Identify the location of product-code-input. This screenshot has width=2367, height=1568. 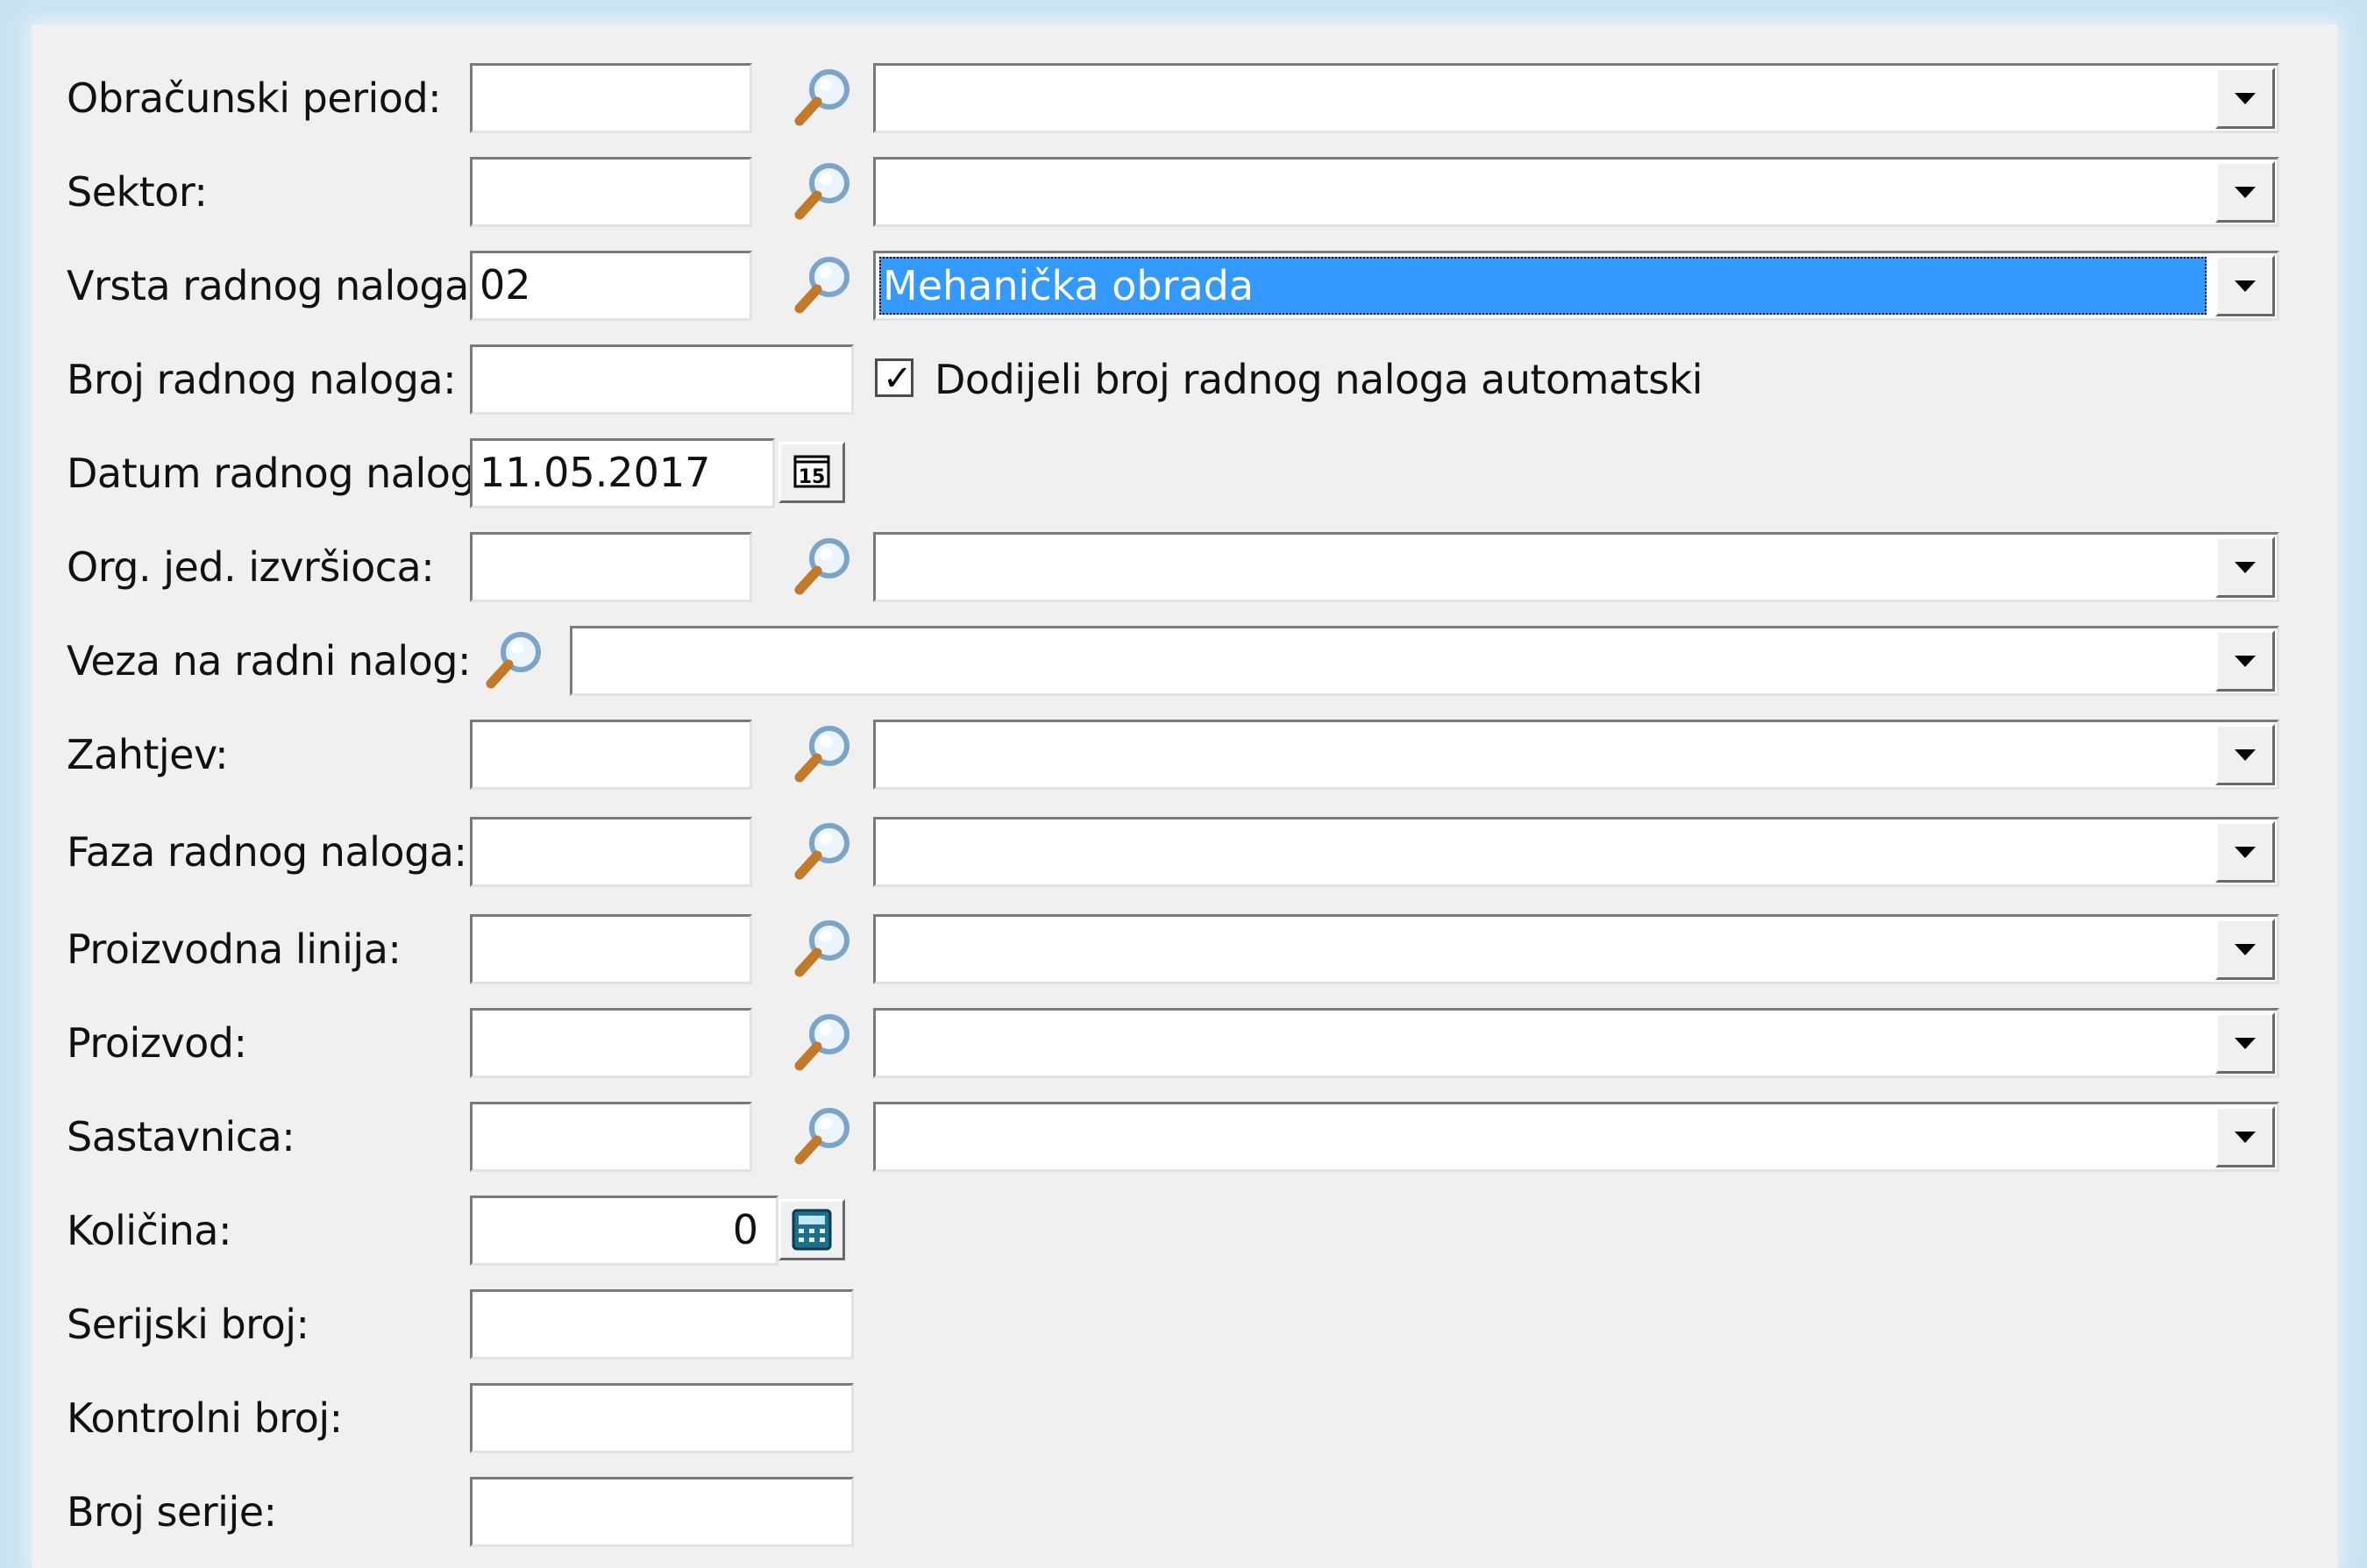
(611, 1043).